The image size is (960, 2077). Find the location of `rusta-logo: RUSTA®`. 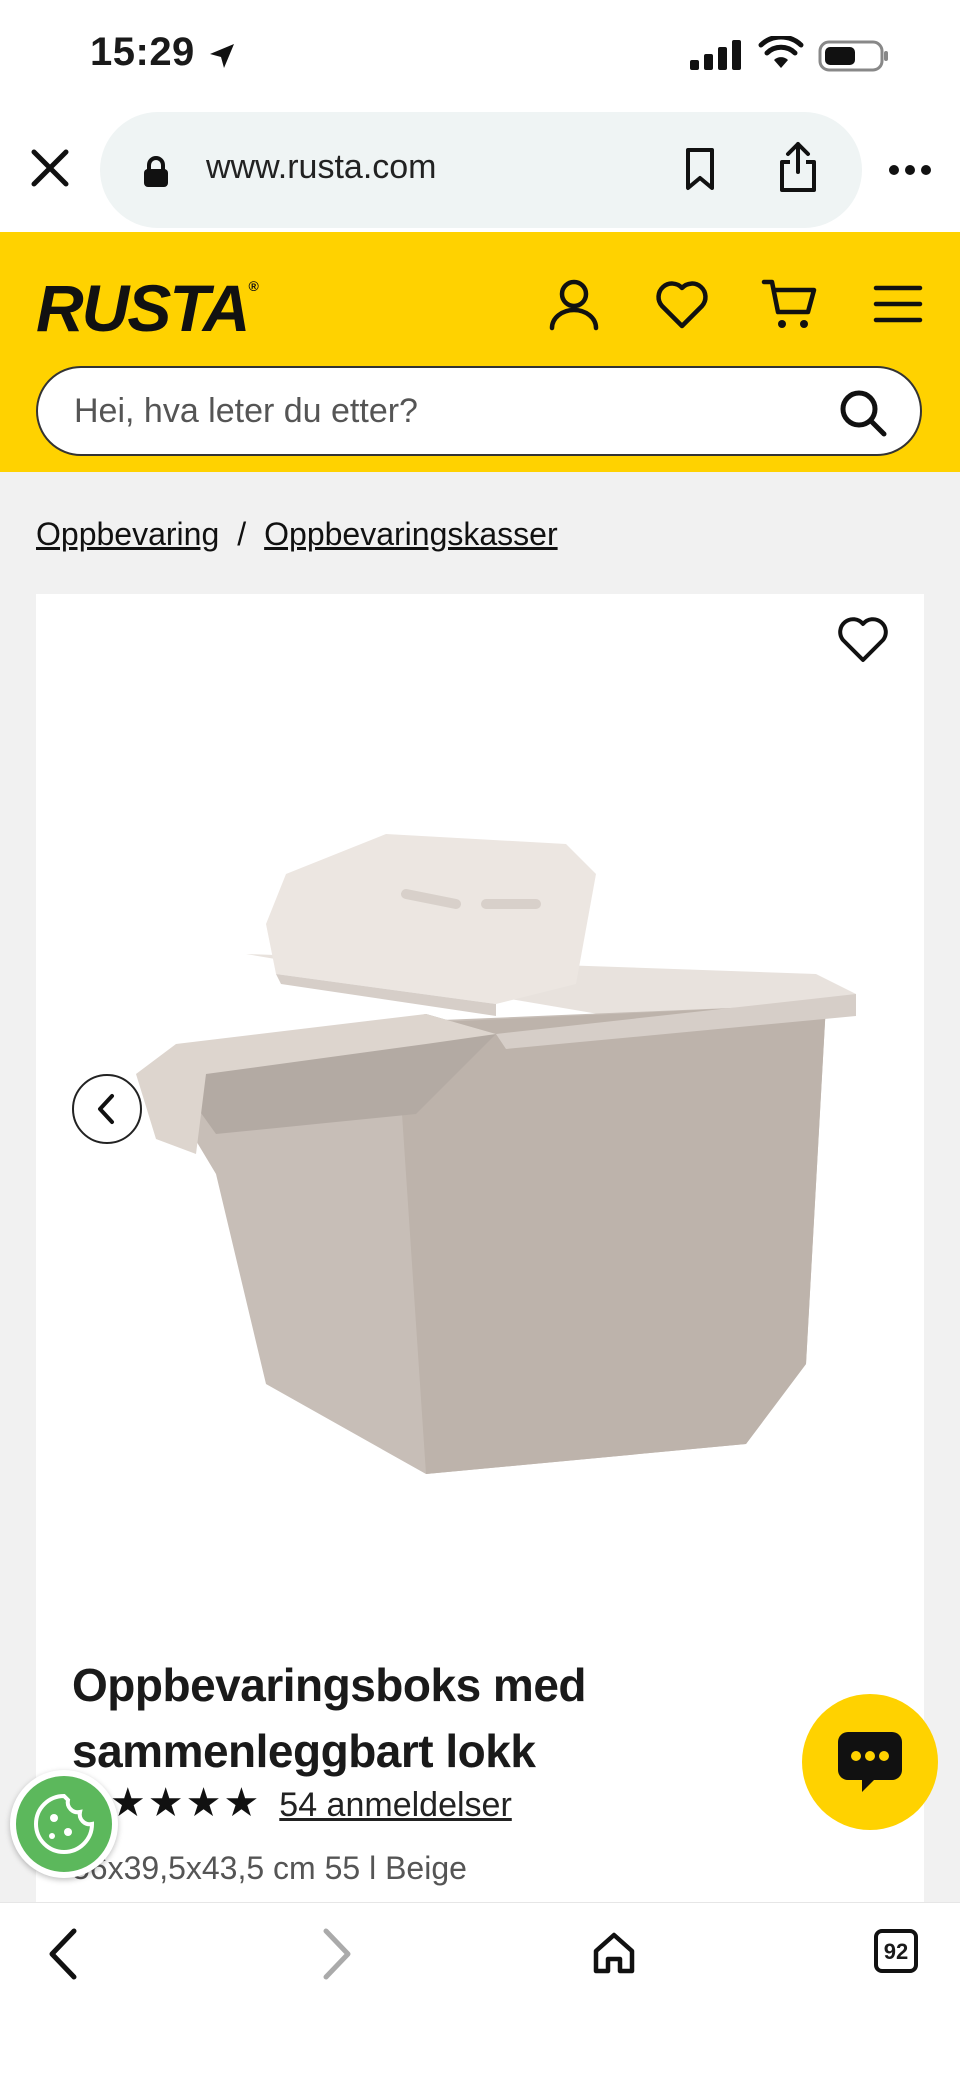

rusta-logo: RUSTA® is located at coordinates (147, 308).